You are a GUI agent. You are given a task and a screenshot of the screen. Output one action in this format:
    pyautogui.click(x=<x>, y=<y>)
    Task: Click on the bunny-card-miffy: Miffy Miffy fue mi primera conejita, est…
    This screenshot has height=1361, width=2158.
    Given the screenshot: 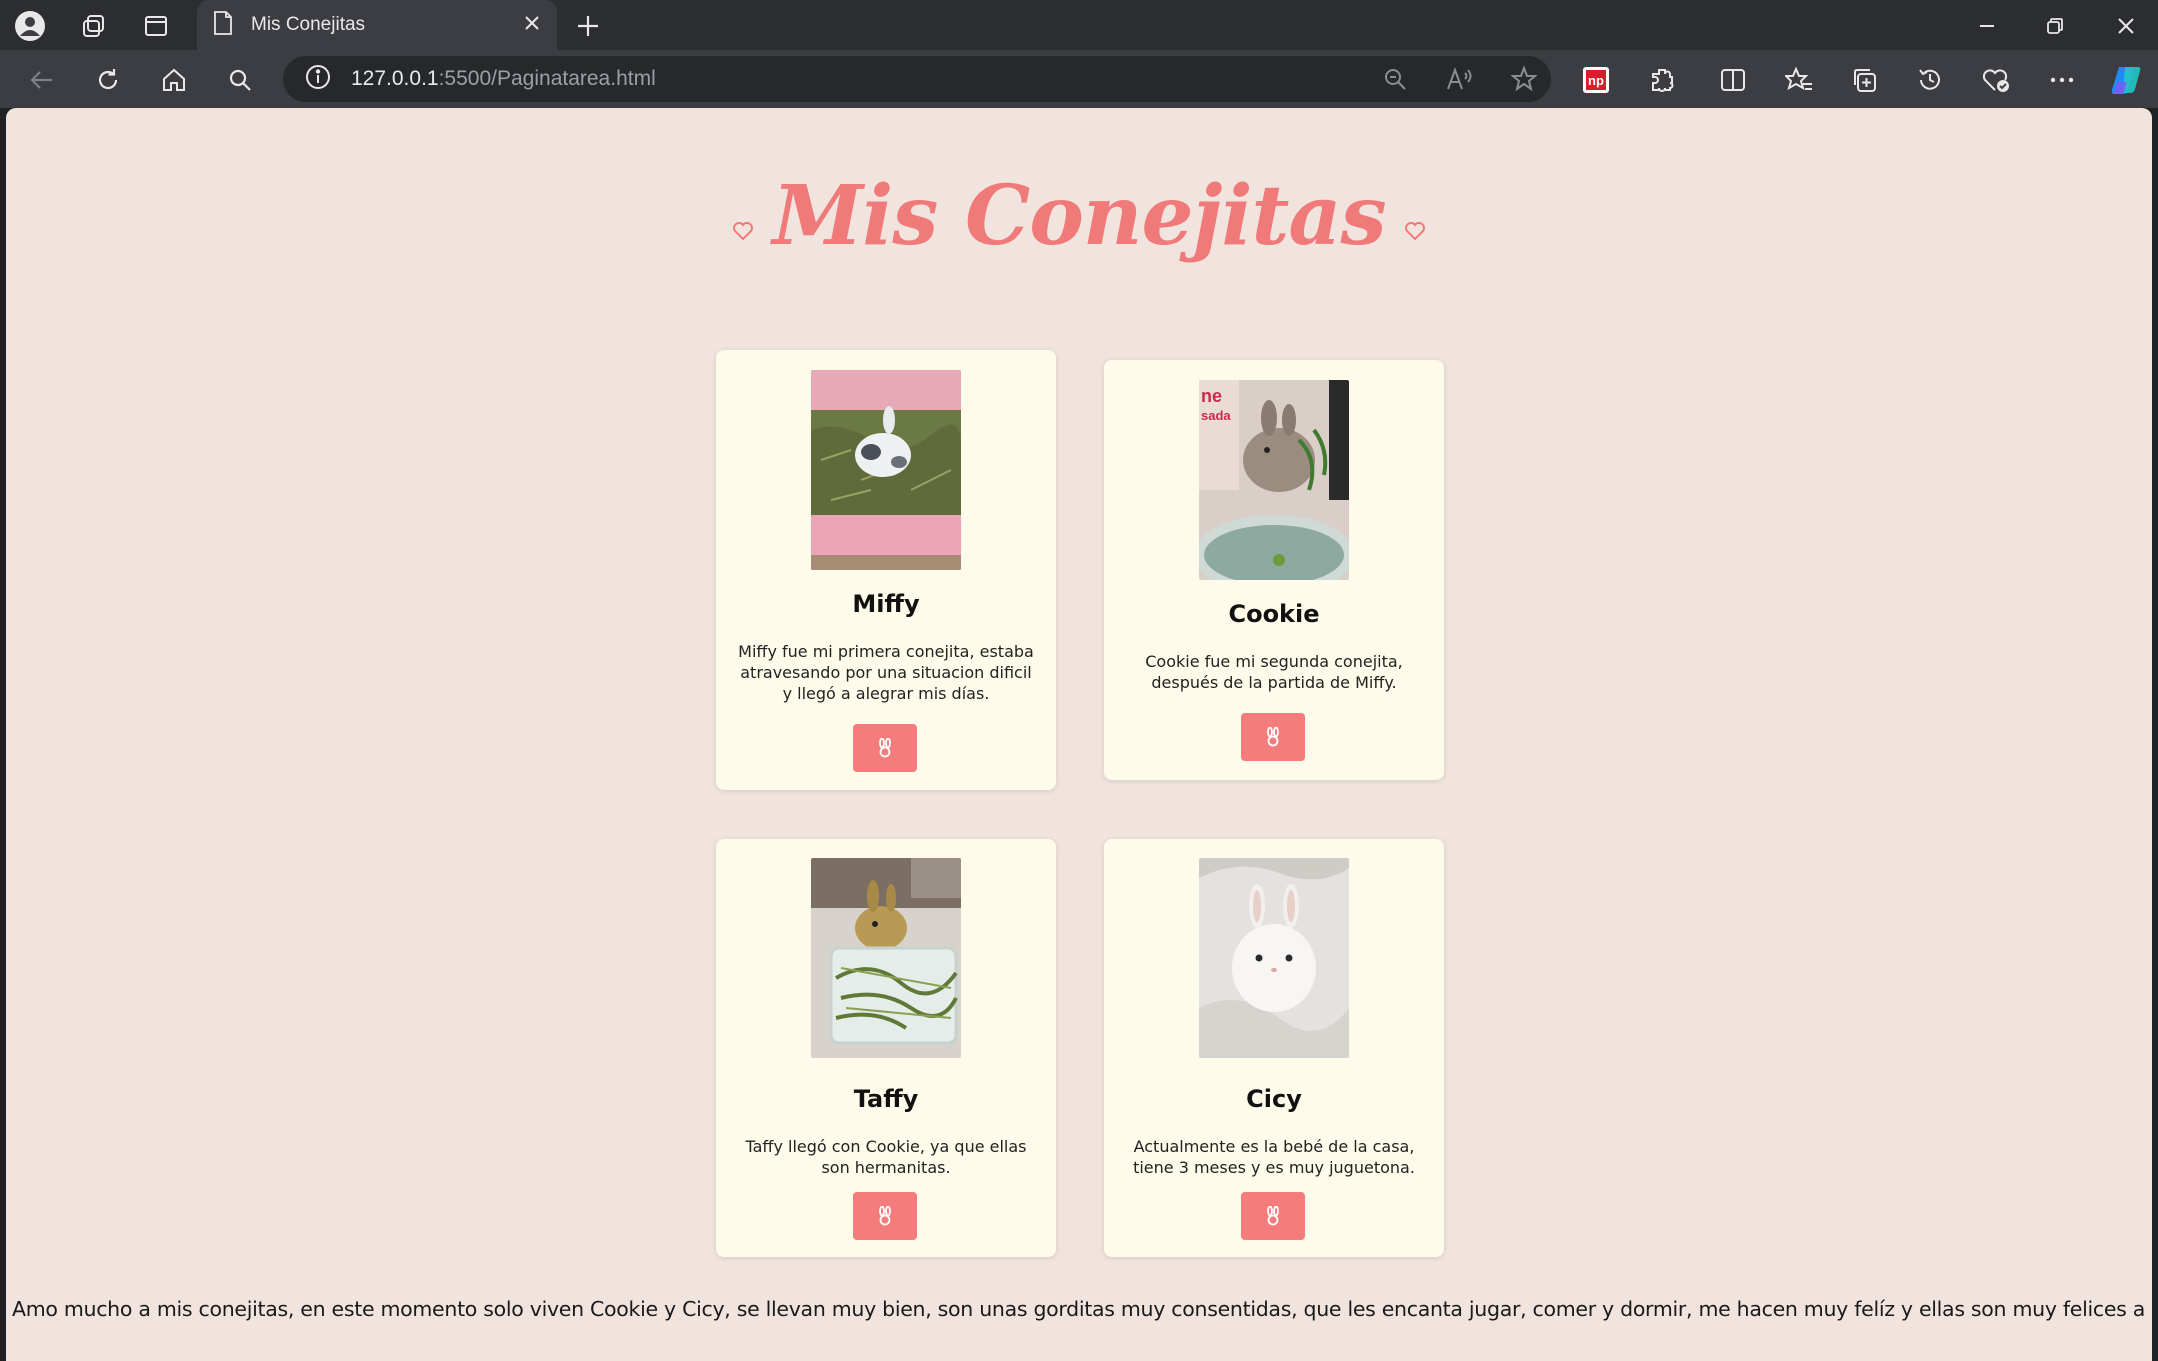 What is the action you would take?
    pyautogui.click(x=886, y=570)
    